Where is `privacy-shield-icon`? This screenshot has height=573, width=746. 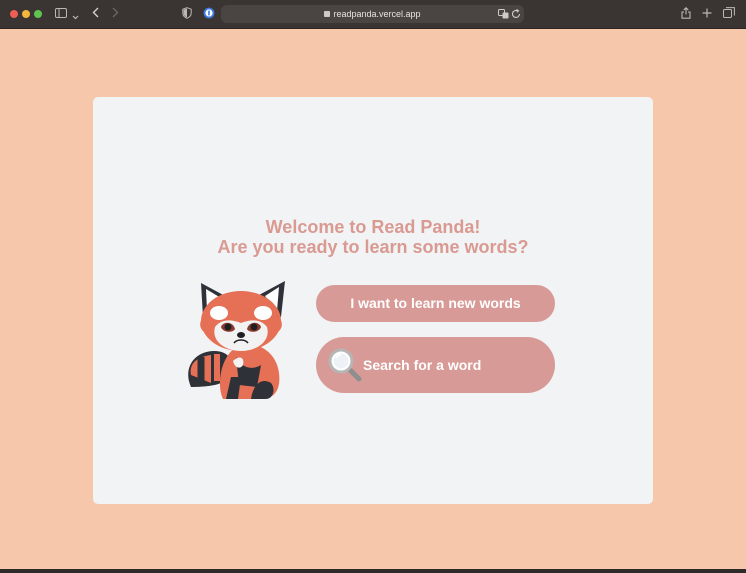 privacy-shield-icon is located at coordinates (187, 14).